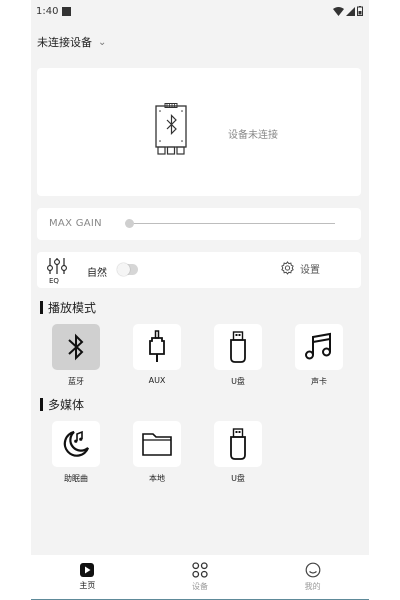 This screenshot has height=600, width=400. I want to click on mode-aux-label: AUX, so click(157, 380).